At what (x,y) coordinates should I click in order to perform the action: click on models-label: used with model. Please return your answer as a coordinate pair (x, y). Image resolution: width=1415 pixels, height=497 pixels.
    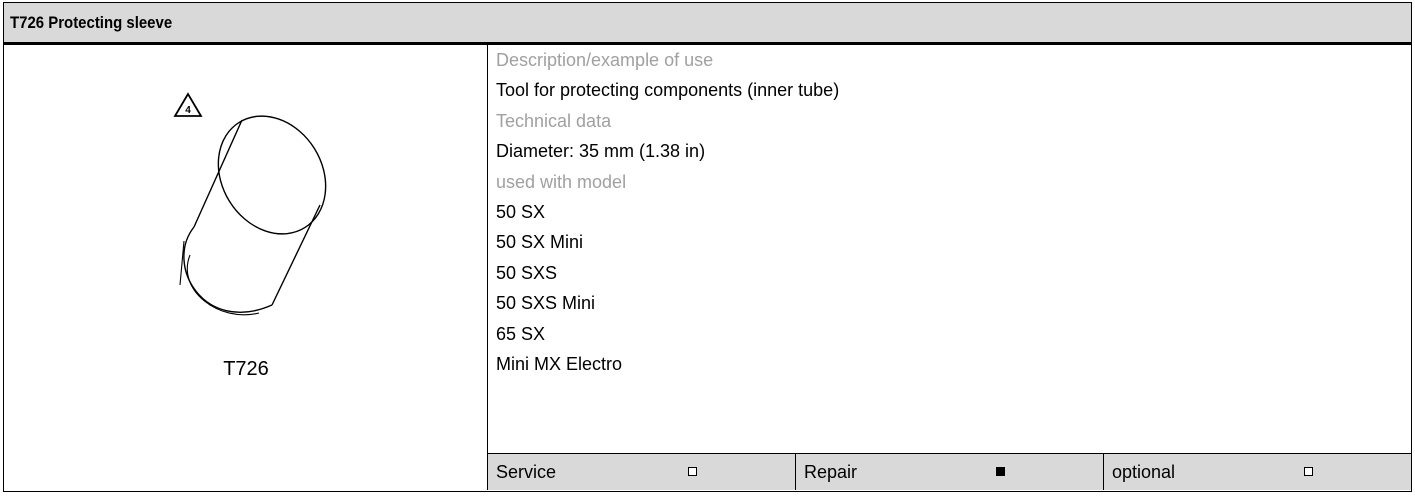
    Looking at the image, I should click on (561, 181).